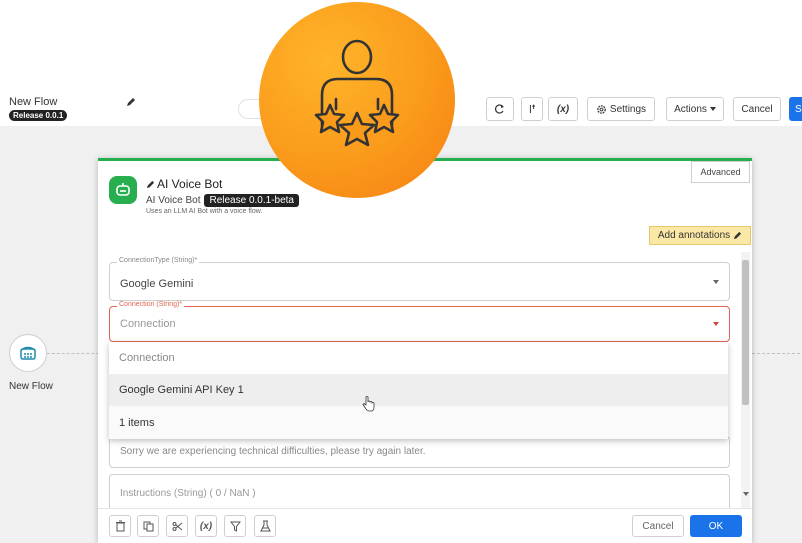 This screenshot has height=543, width=802. Describe the element at coordinates (31, 386) in the screenshot. I see `flow-node-label: New Flow` at that location.